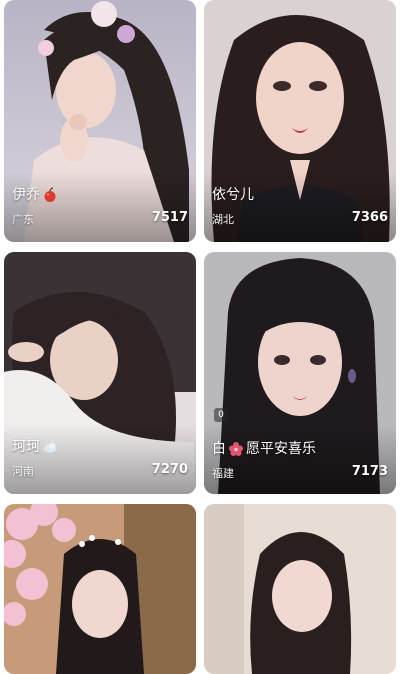 The width and height of the screenshot is (400, 674). What do you see at coordinates (223, 473) in the screenshot?
I see `profile-region: 福建` at bounding box center [223, 473].